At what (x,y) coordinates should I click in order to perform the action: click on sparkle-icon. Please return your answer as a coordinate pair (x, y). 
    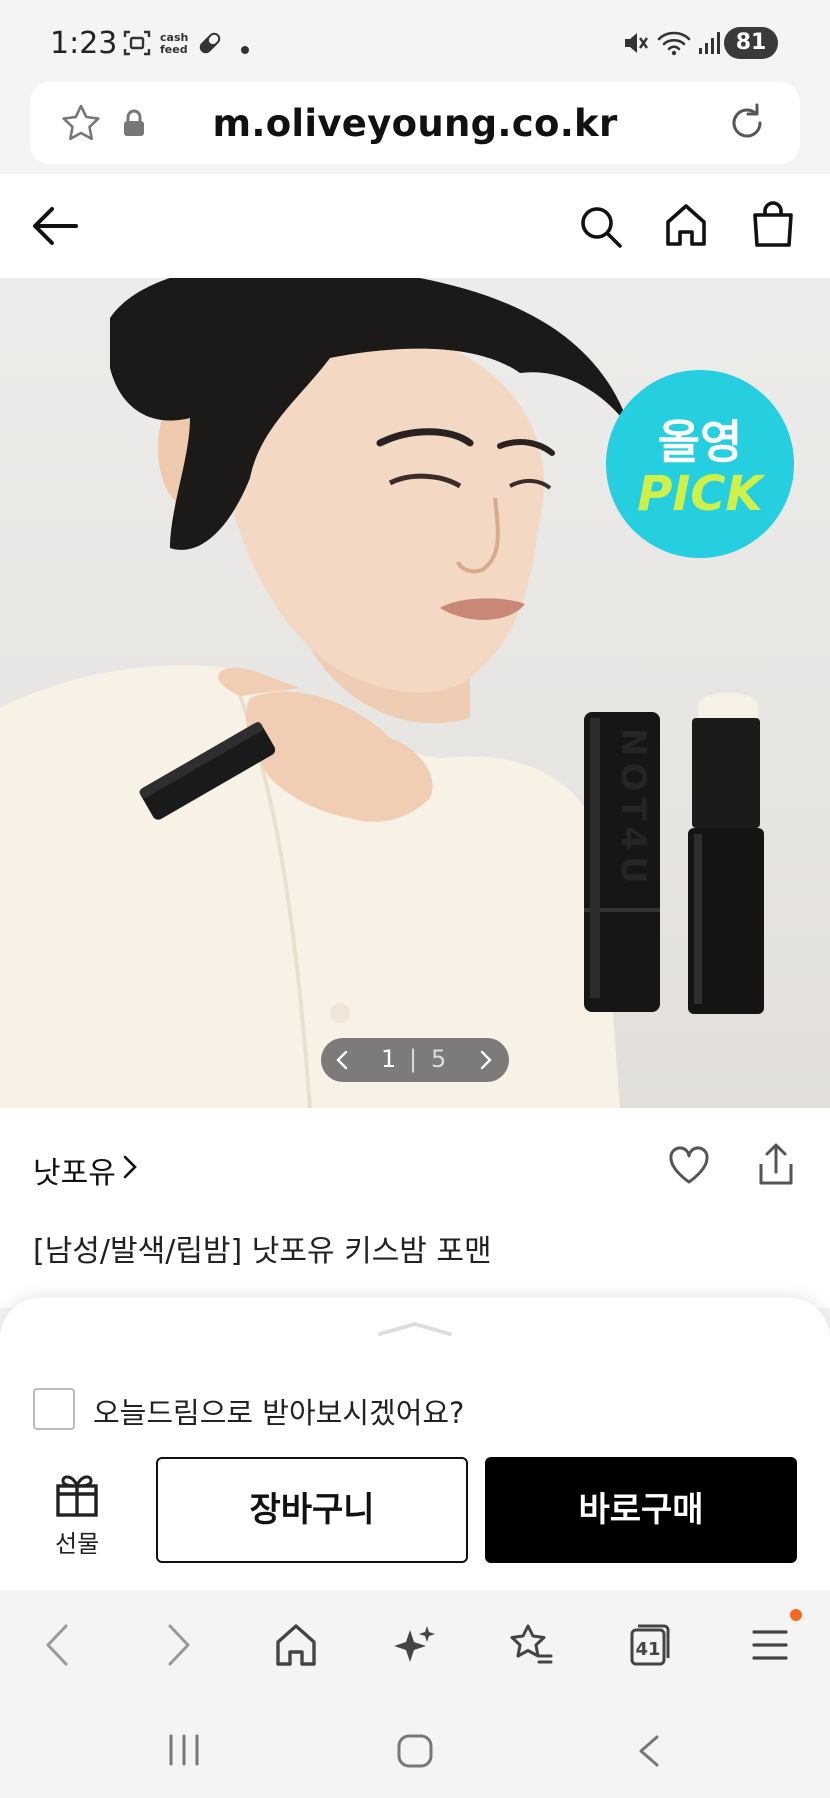
    Looking at the image, I should click on (414, 1647).